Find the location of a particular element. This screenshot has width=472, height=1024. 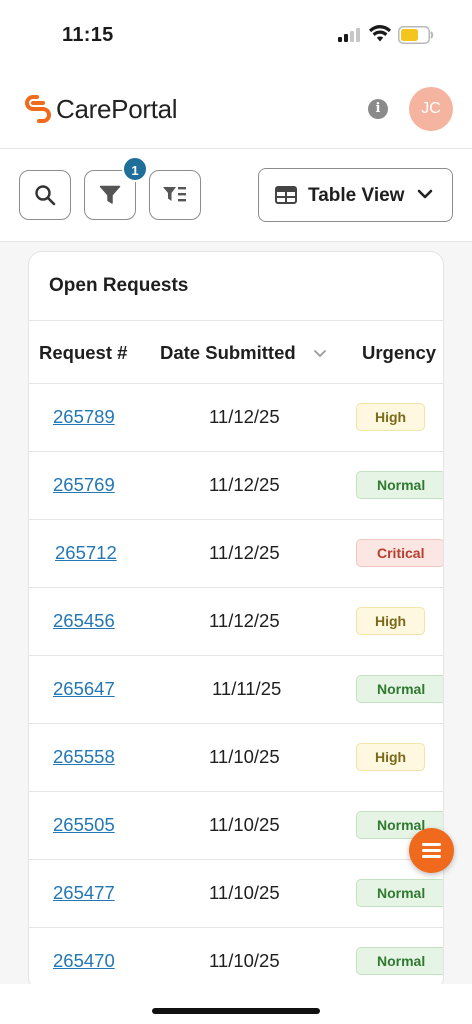

table-row: 265769 11/12/25 Normal is located at coordinates (236, 486).